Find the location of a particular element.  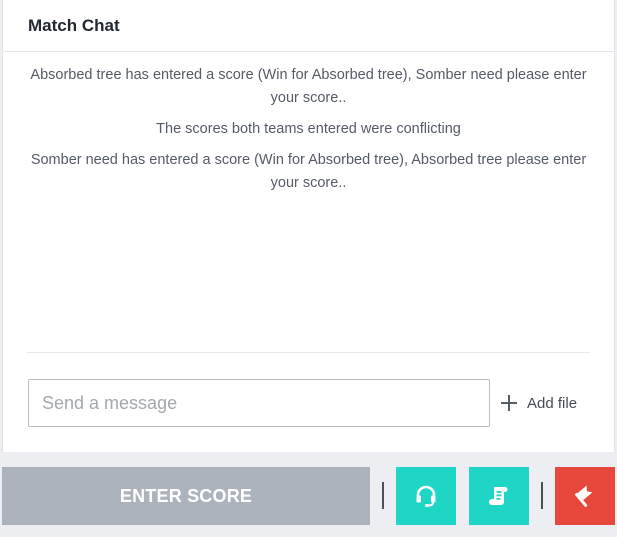

add-file-label: Add file is located at coordinates (552, 403).